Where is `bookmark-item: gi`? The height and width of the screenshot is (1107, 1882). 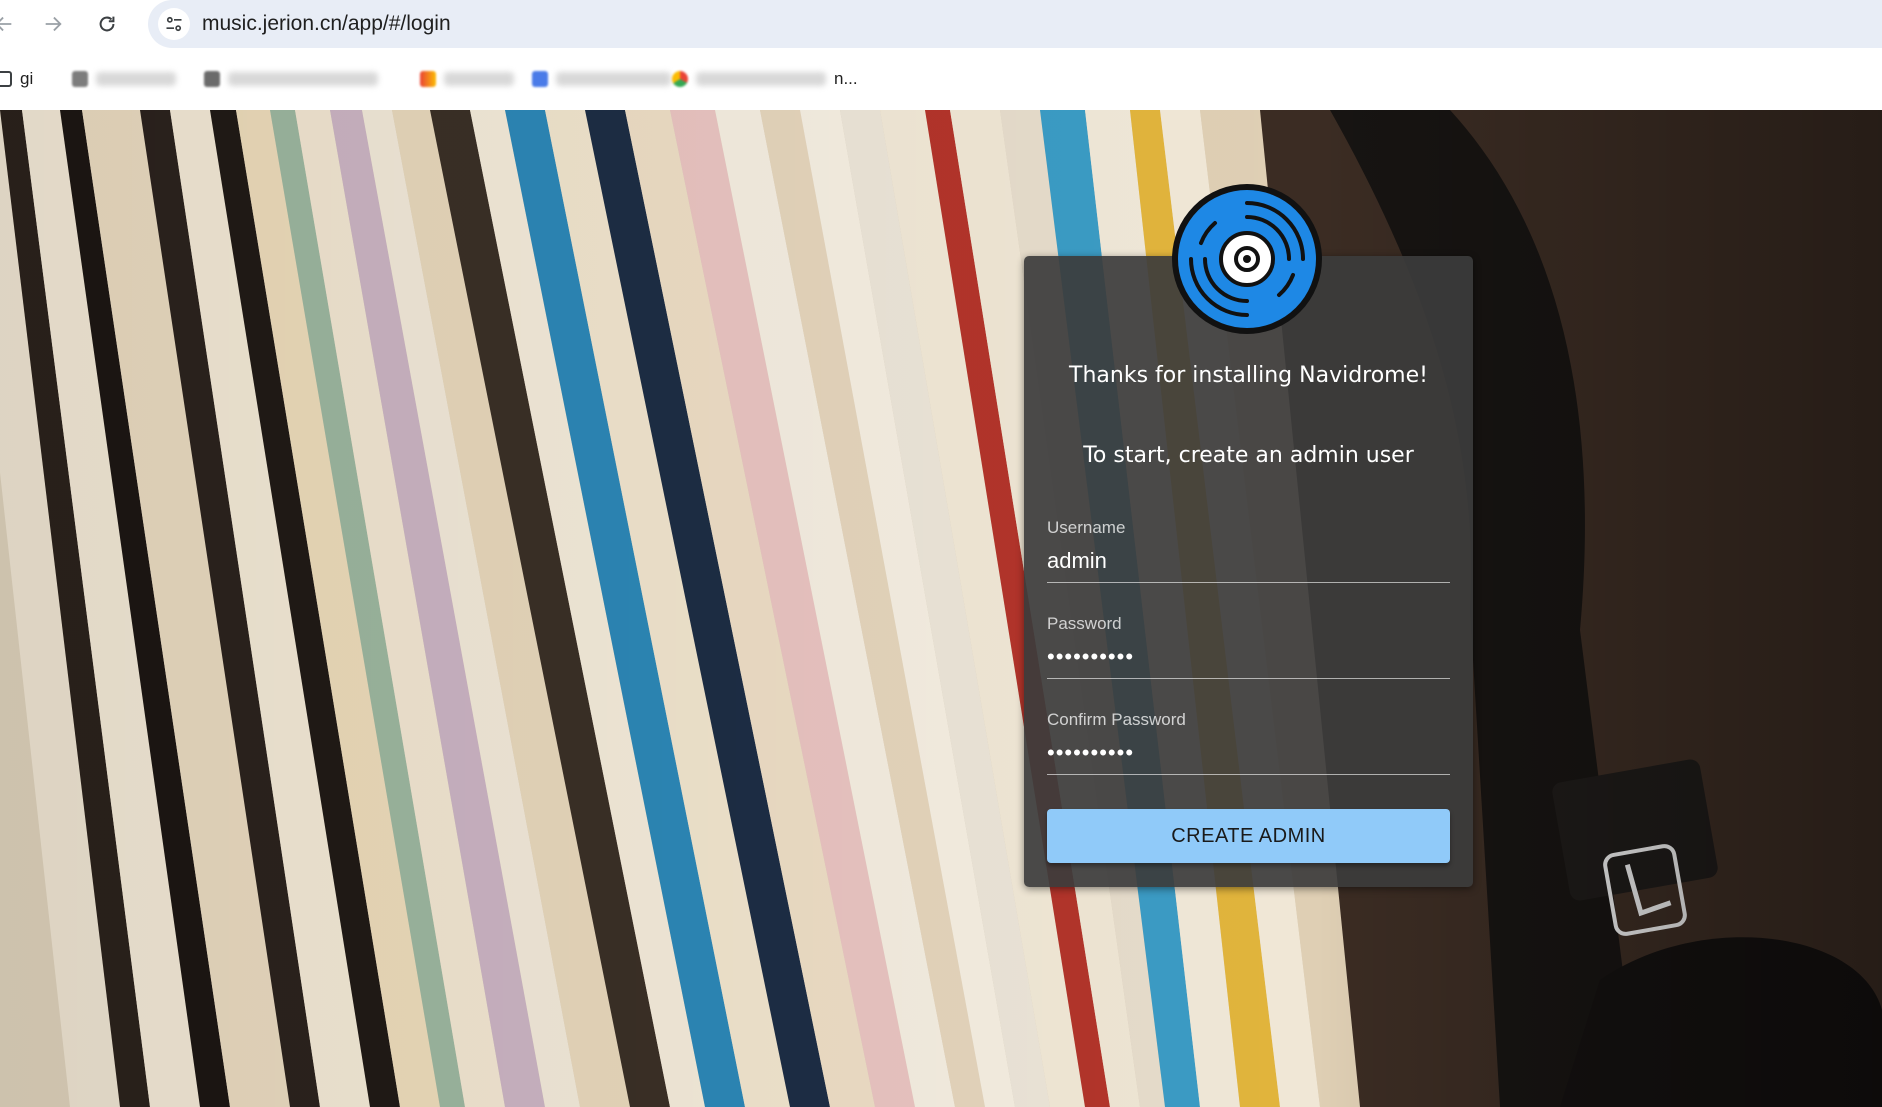 bookmark-item: gi is located at coordinates (16, 79).